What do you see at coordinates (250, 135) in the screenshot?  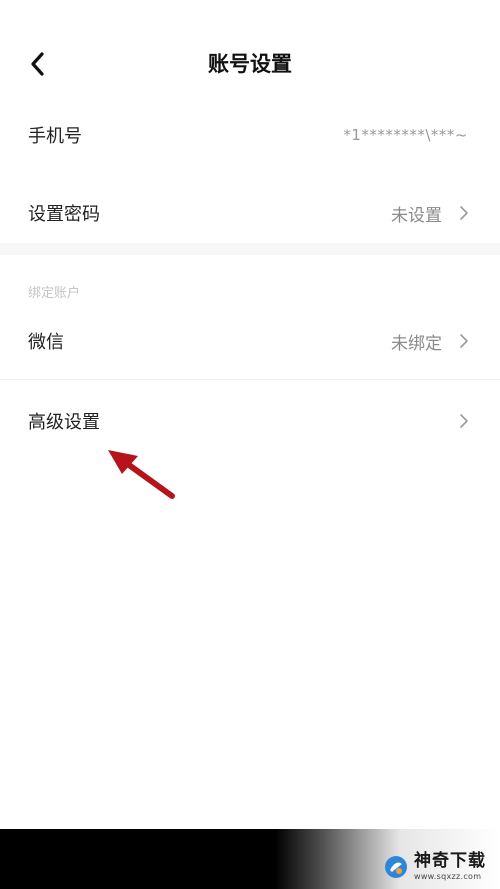 I see `phone-row: 手机号 *1********\***~` at bounding box center [250, 135].